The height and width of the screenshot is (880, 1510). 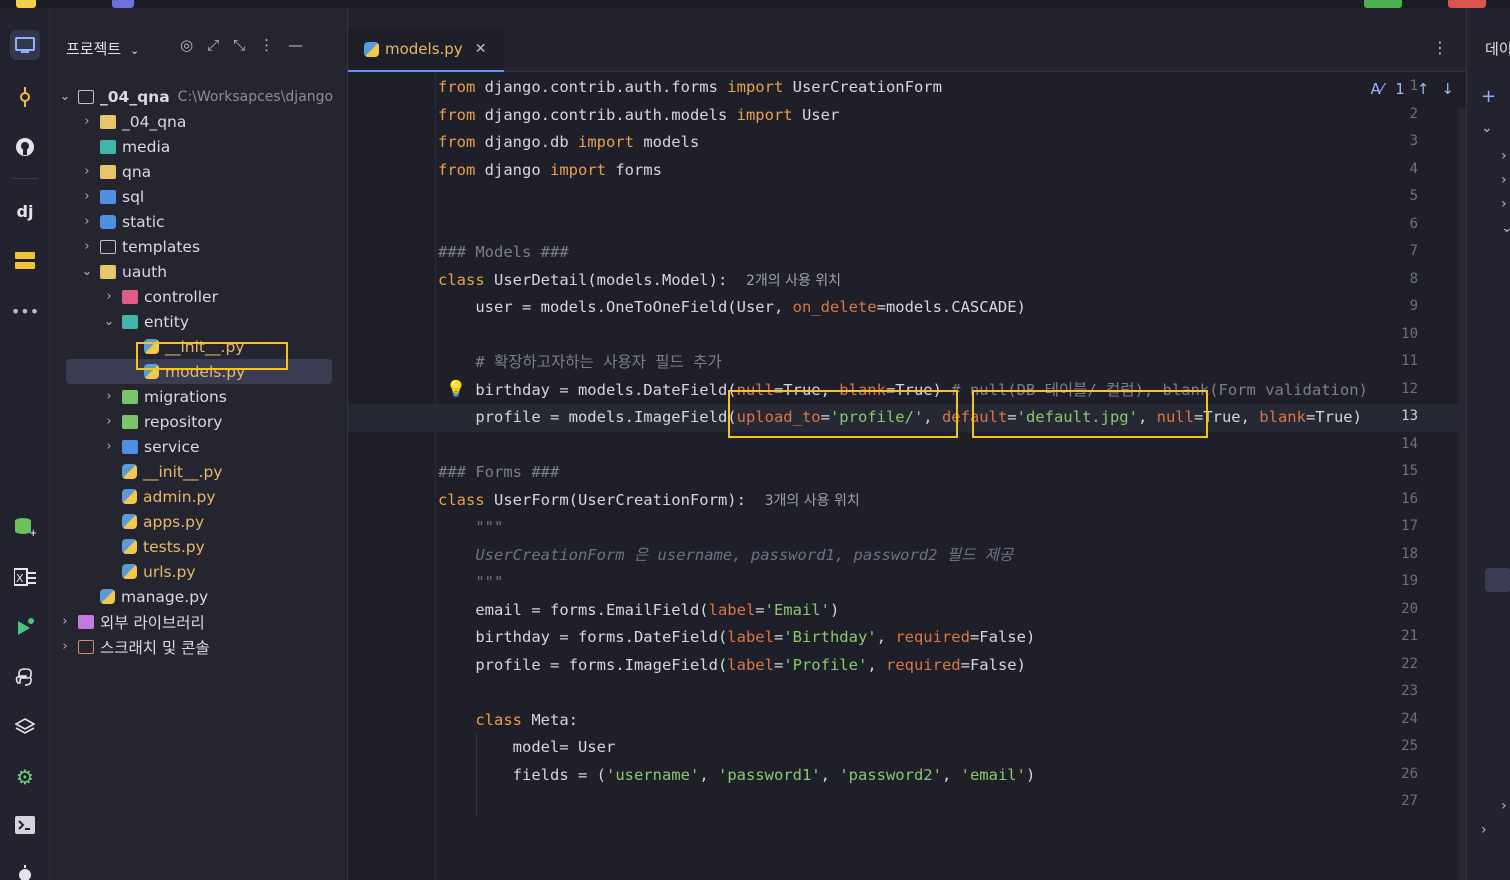 I want to click on commit-icon, so click(x=25, y=97).